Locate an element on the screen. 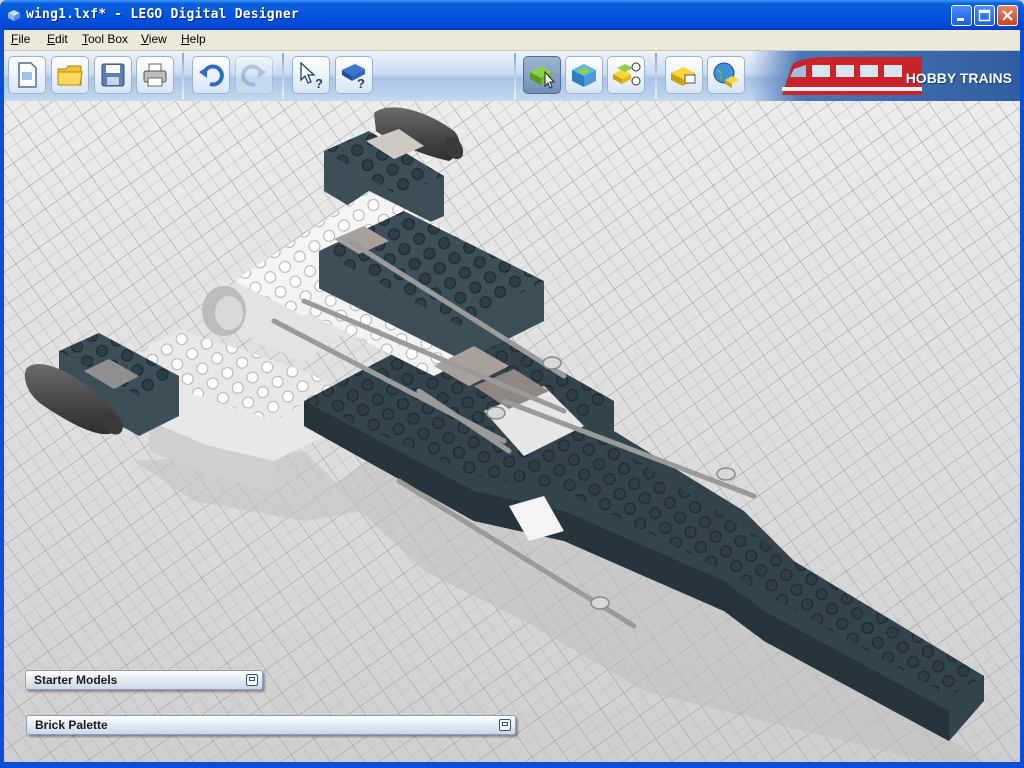 Image resolution: width=1024 pixels, height=768 pixels. guide-help-icon: ? is located at coordinates (353, 77).